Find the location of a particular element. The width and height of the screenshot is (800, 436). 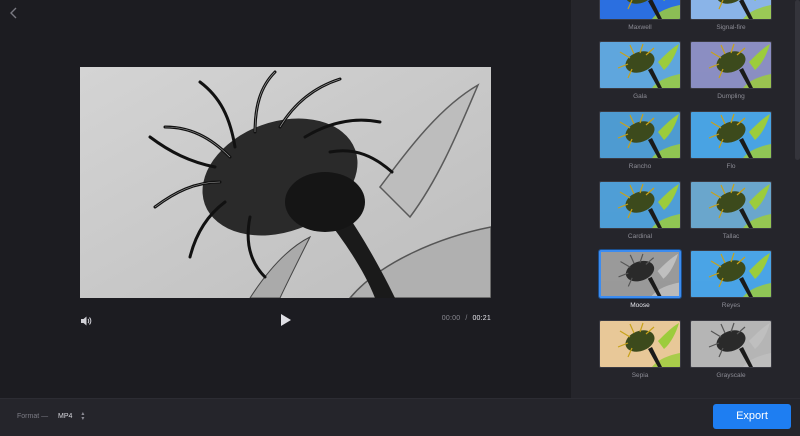

filter-item-cardinal: Cardinal is located at coordinates (640, 210).